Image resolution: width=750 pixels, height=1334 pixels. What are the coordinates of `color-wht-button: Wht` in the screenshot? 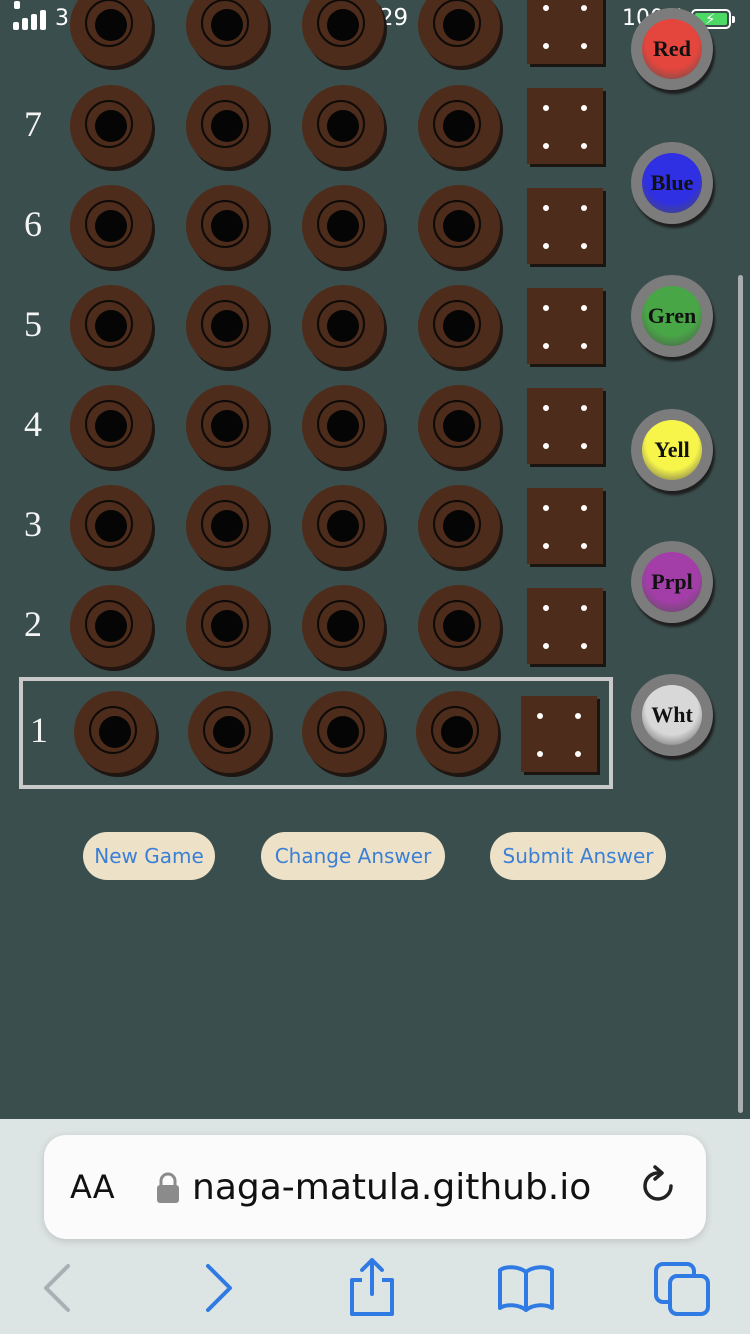 It's located at (672, 715).